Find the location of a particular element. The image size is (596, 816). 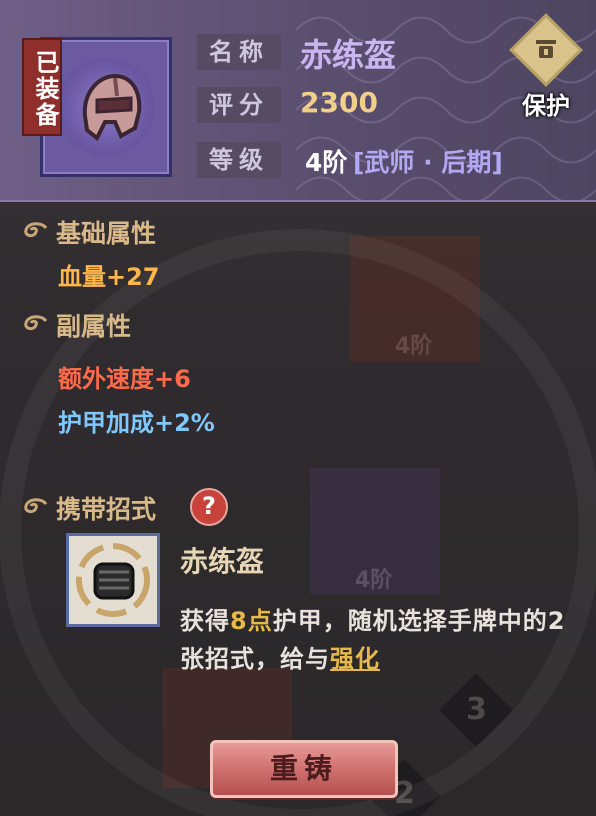

help-icon: ? is located at coordinates (209, 507).